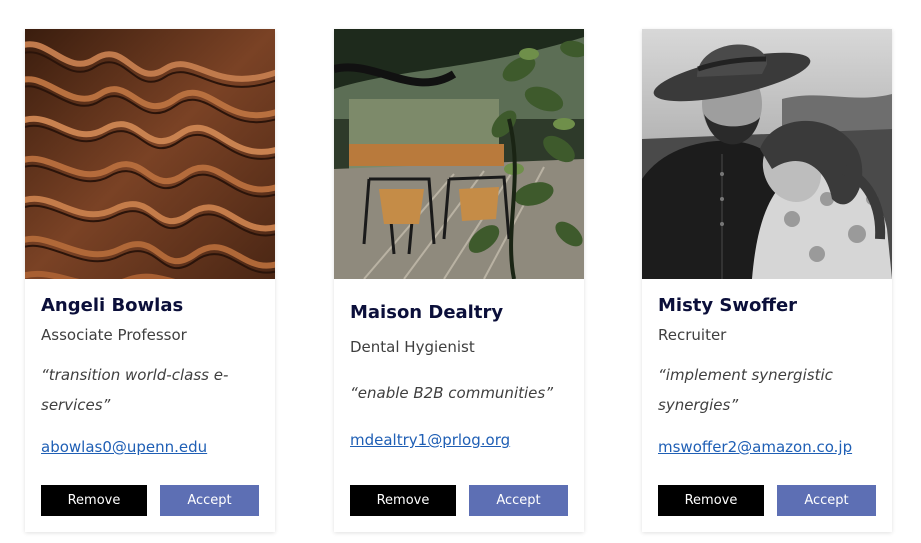 The image size is (921, 543). I want to click on card-email-link: abowlas0@upenn.edu, so click(124, 447).